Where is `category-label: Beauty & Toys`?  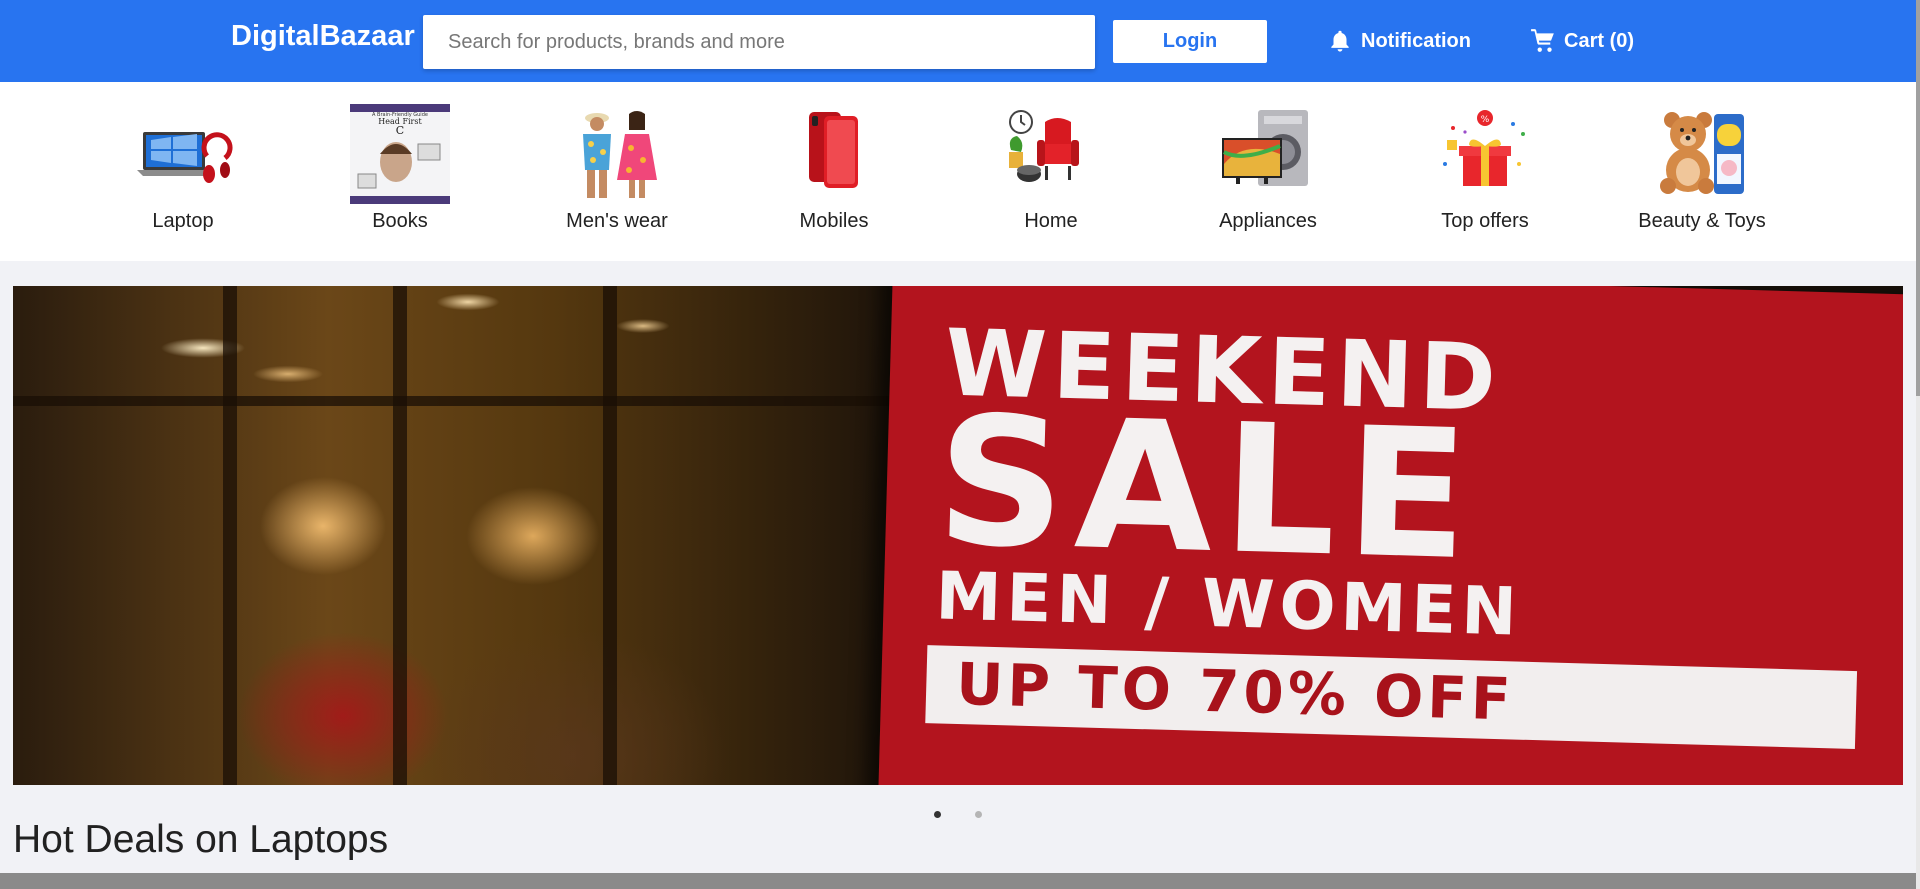
category-label: Beauty & Toys is located at coordinates (1702, 221).